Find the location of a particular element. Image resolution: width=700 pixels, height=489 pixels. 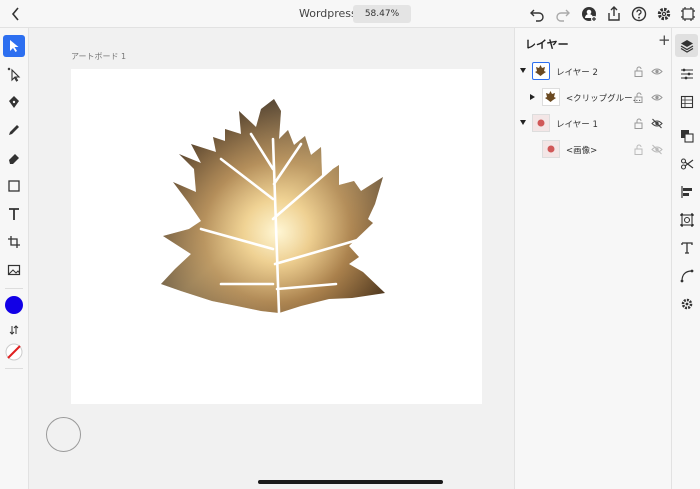

rectangle-icon is located at coordinates (14, 186).